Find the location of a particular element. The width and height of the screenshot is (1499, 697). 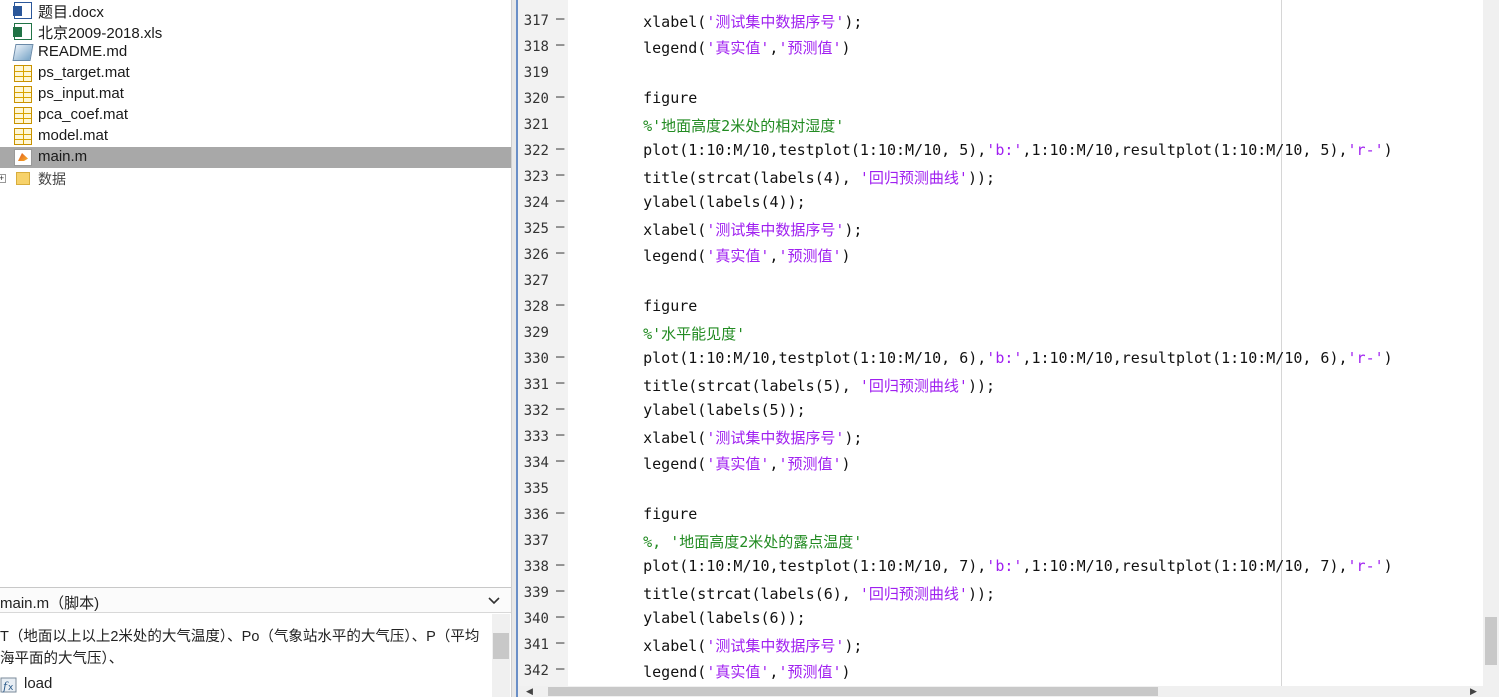

code-text: ylabel(labels(6)); is located at coordinates (706, 618).